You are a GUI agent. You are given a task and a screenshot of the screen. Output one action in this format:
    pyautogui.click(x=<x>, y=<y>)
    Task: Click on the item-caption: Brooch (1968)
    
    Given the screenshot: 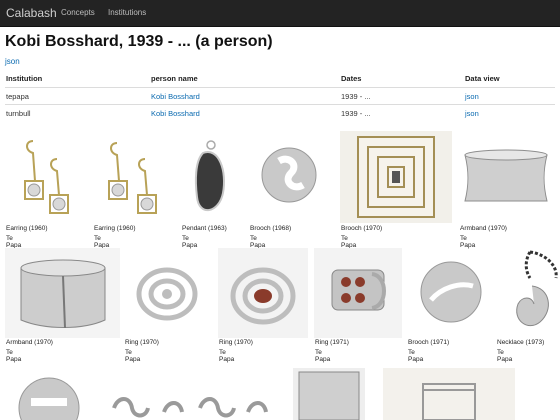 What is the action you would take?
    pyautogui.click(x=271, y=228)
    